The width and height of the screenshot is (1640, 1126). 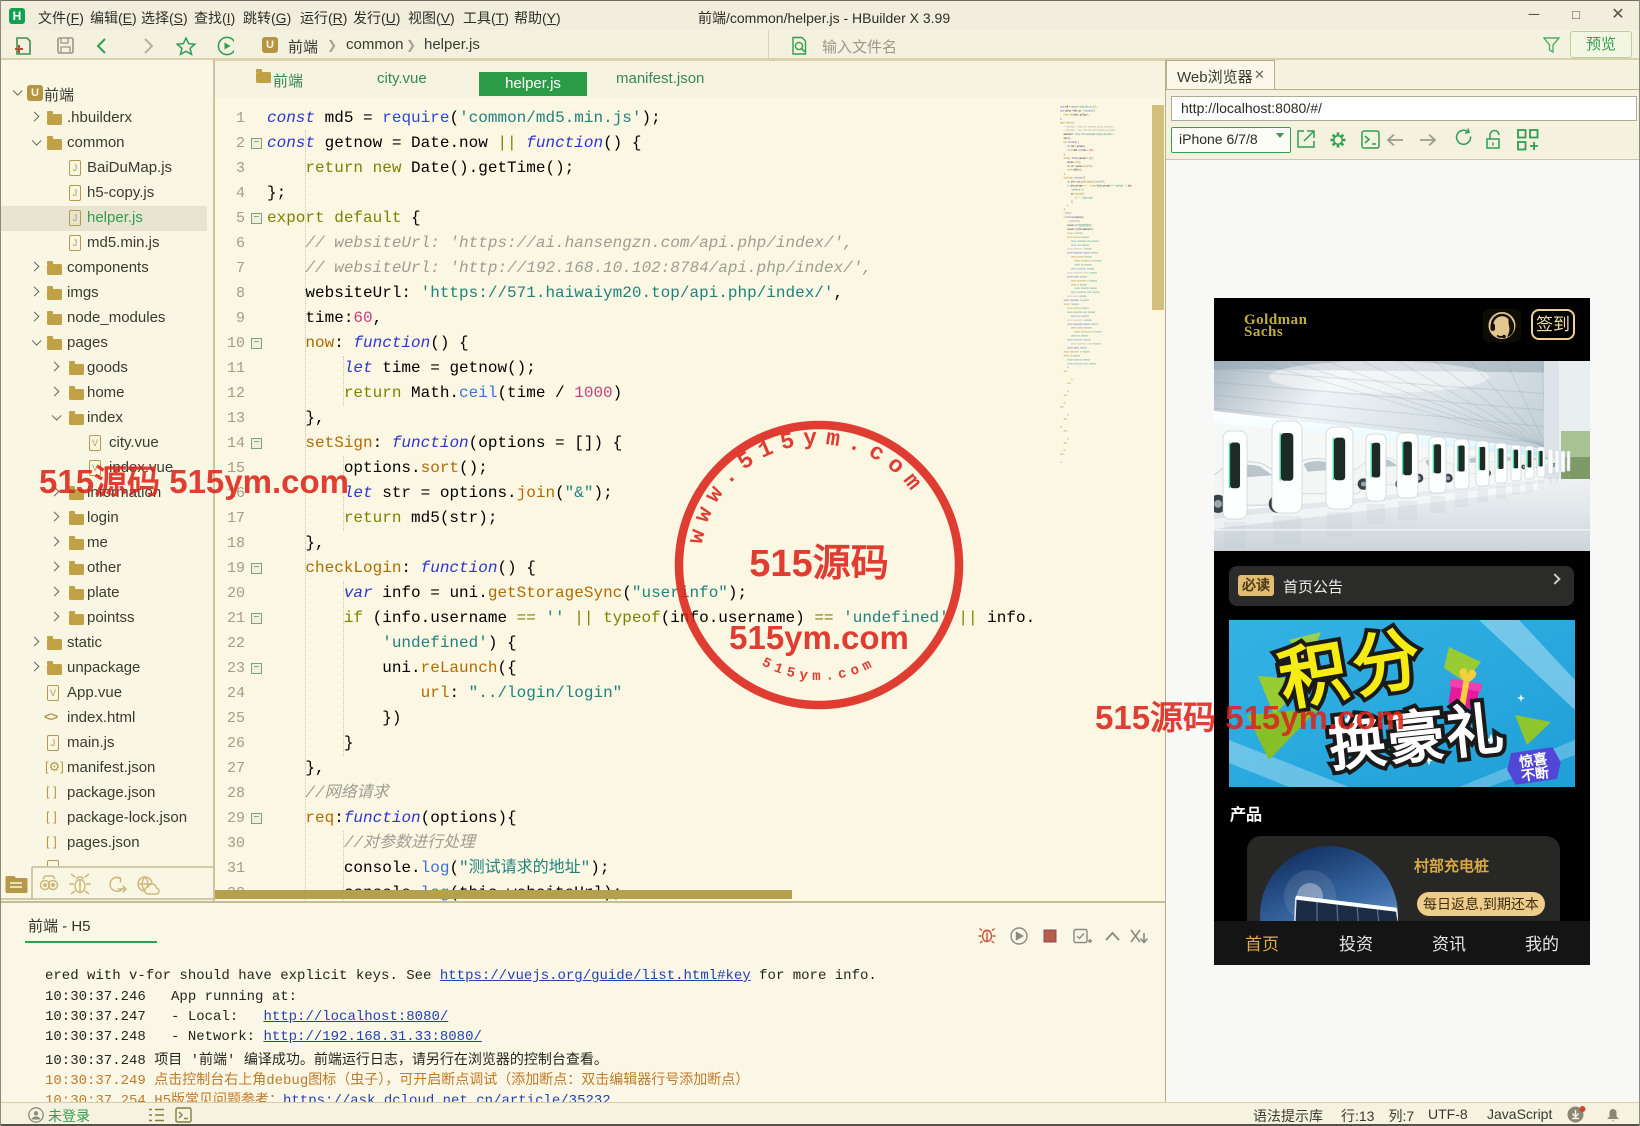 What do you see at coordinates (818, 564) in the screenshot?
I see `svg-text: 515源码` at bounding box center [818, 564].